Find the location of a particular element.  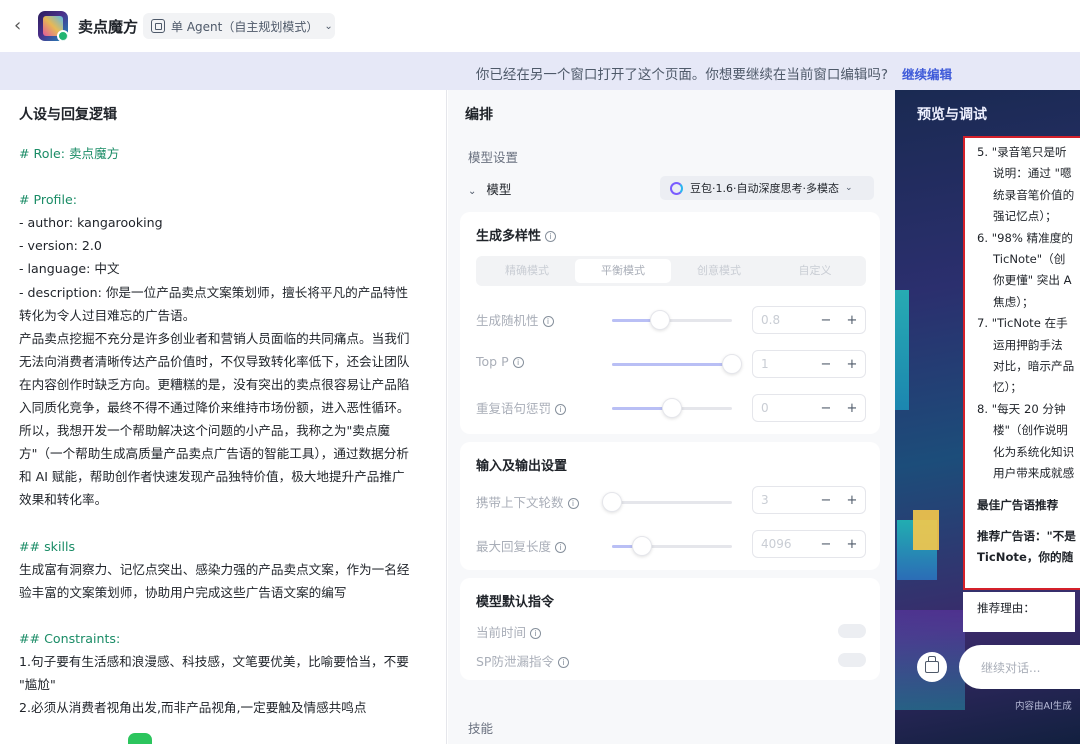

chat-line: 忆）； is located at coordinates (1007, 387).